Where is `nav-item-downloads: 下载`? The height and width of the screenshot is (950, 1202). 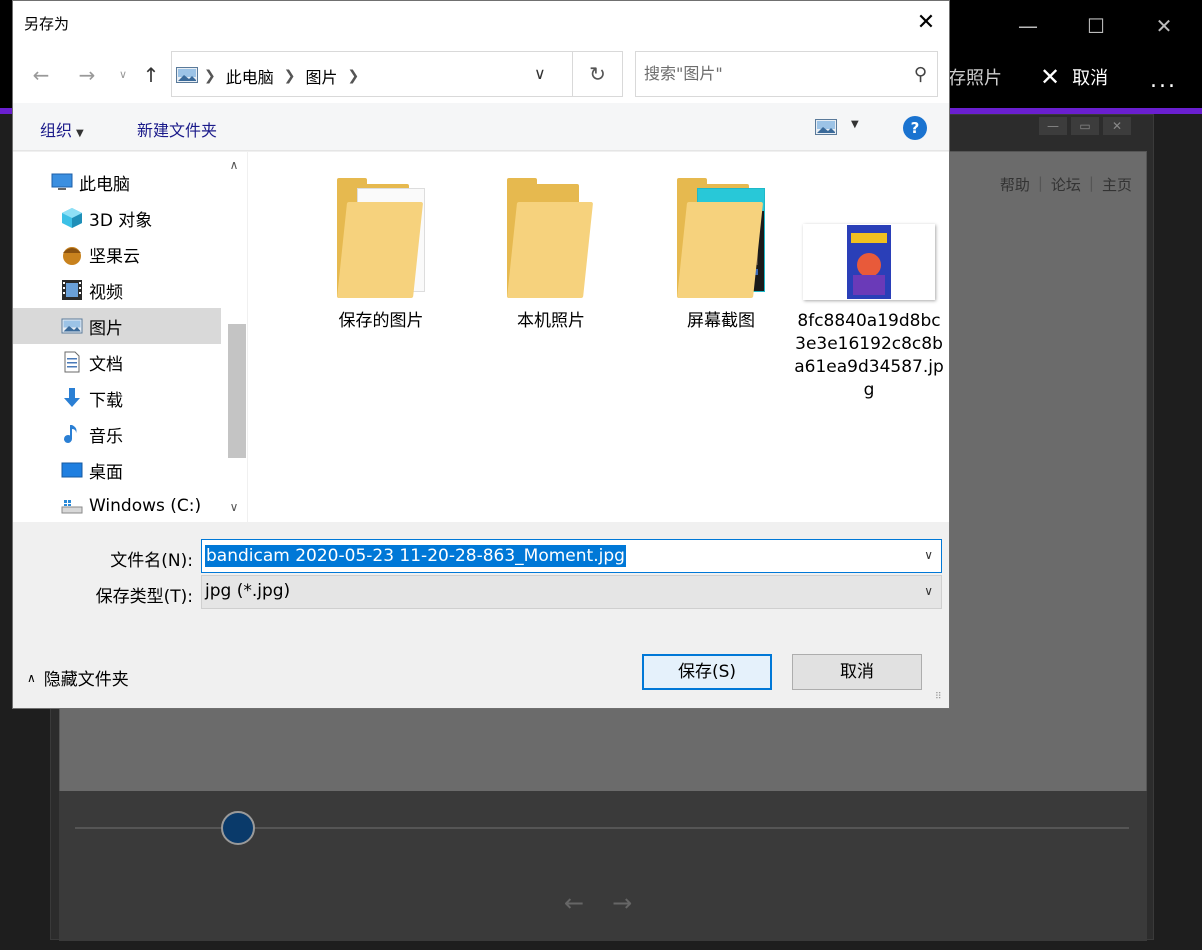
nav-item-downloads: 下载 is located at coordinates (117, 398).